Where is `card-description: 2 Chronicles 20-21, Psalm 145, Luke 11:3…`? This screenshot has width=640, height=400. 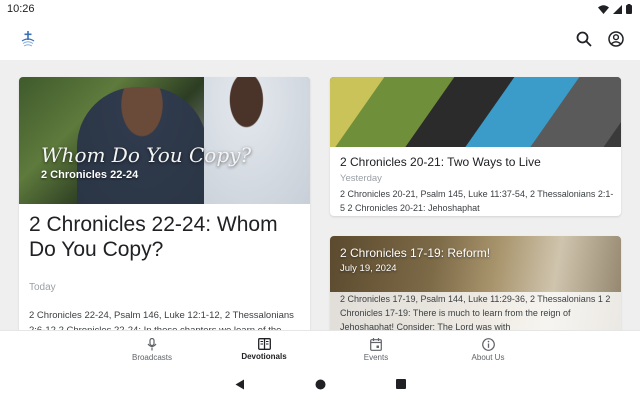
card-description: 2 Chronicles 20-21, Psalm 145, Luke 11:3… is located at coordinates (477, 201).